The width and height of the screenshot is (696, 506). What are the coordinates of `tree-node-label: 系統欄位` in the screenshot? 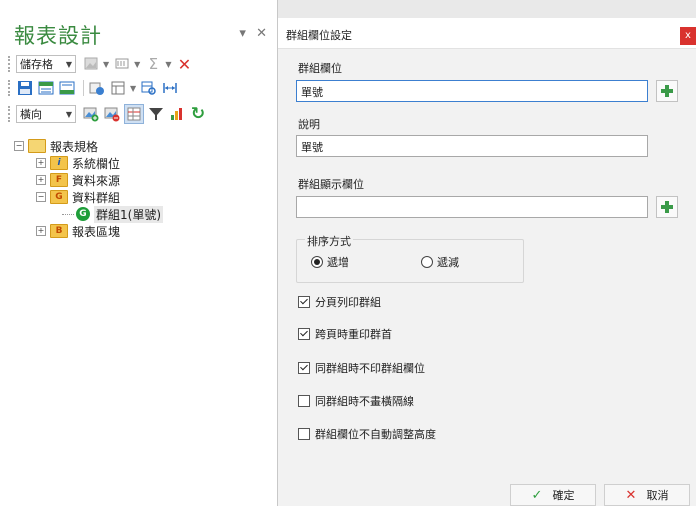 It's located at (96, 163).